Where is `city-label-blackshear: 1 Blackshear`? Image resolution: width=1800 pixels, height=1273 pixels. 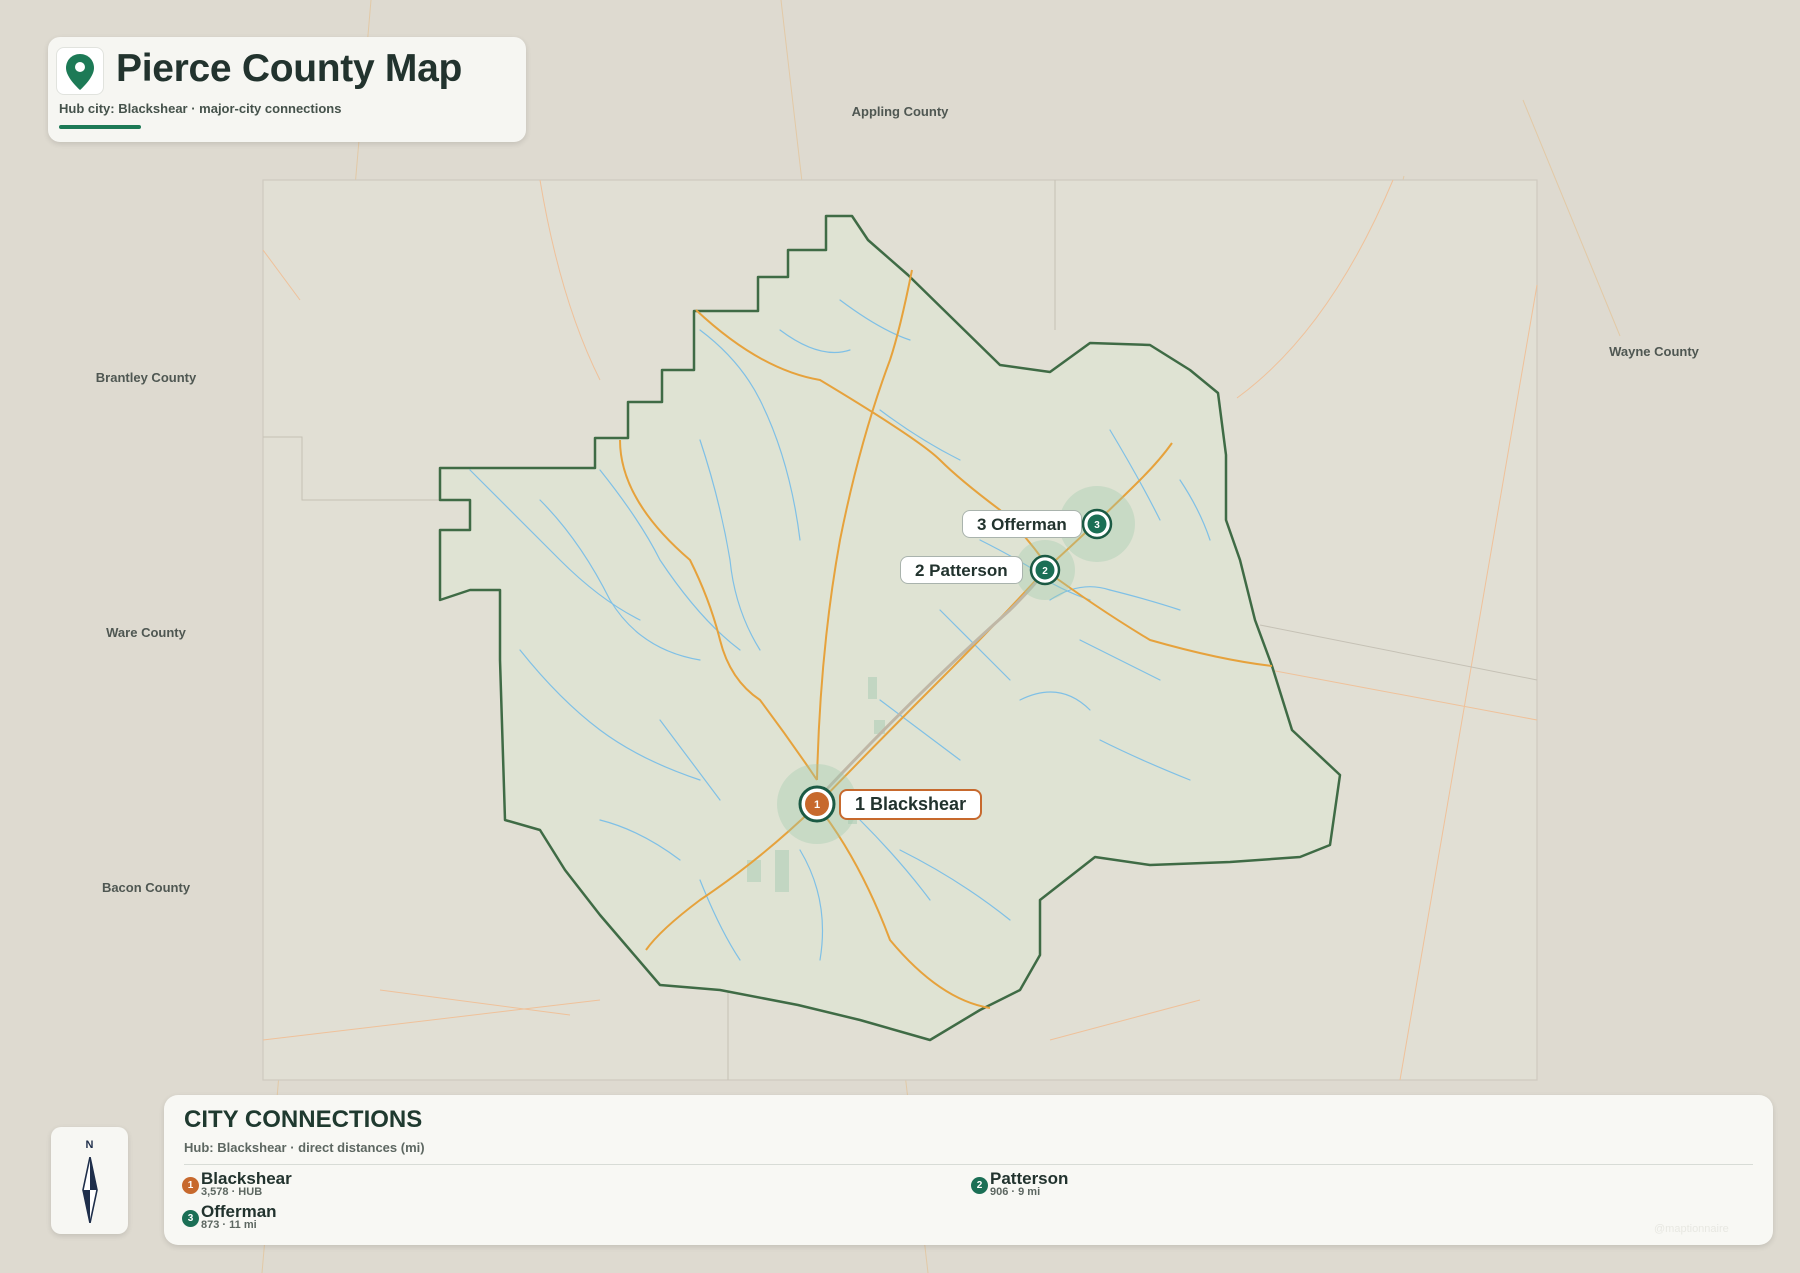 city-label-blackshear: 1 Blackshear is located at coordinates (911, 804).